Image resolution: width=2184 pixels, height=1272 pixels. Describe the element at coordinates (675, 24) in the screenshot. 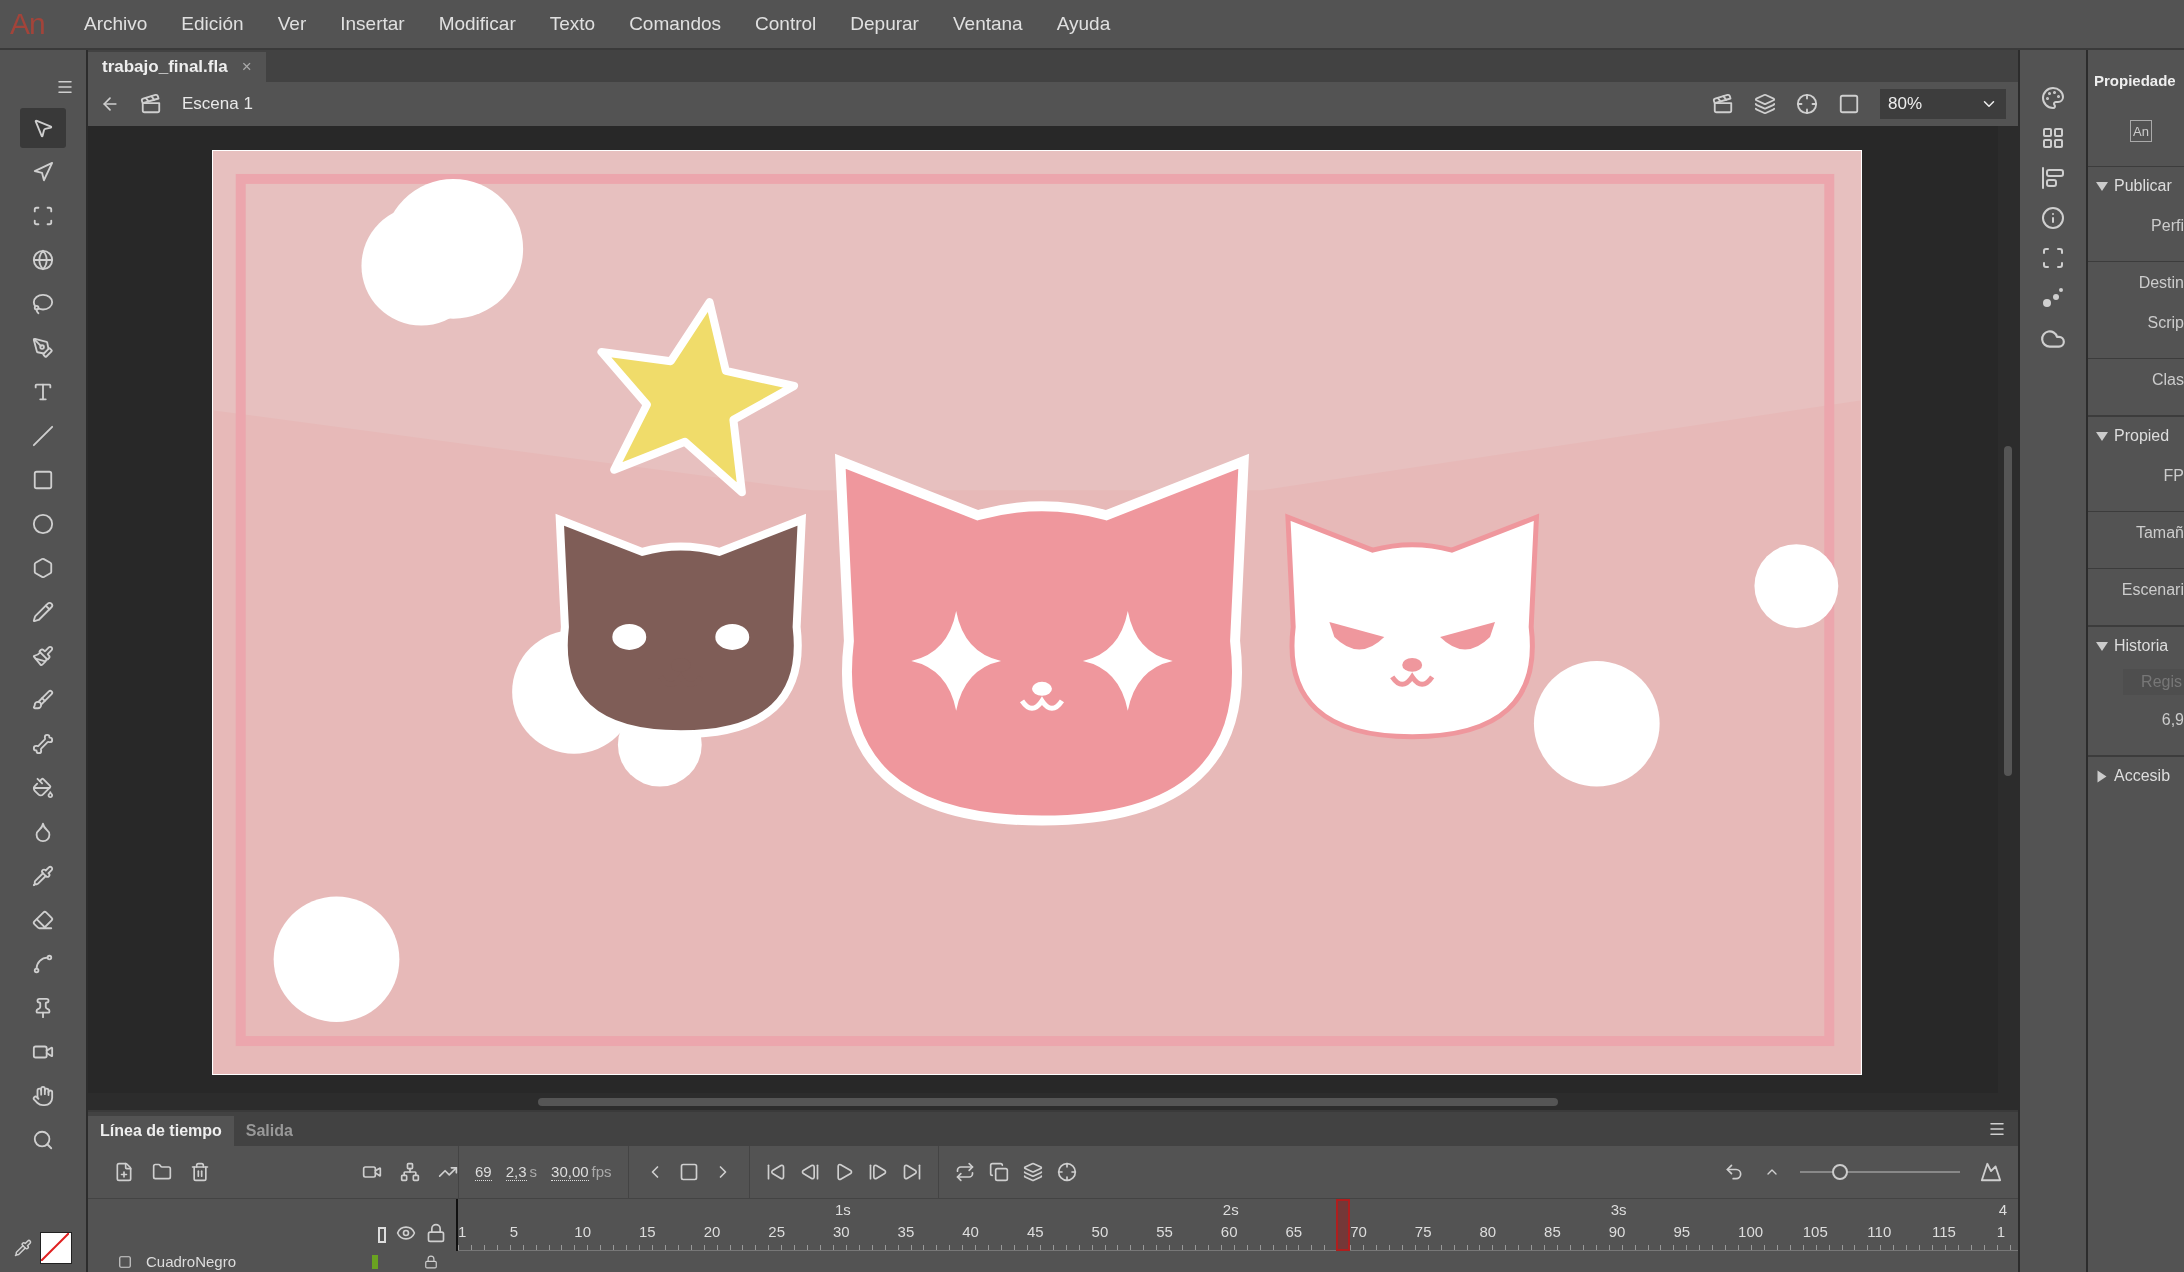

I see `menu-item: Comandos` at that location.